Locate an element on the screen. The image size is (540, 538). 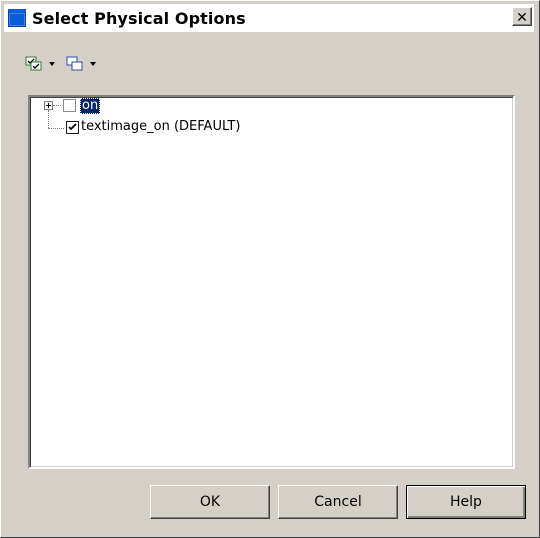
dialog-title: Select Physical Options is located at coordinates (139, 18).